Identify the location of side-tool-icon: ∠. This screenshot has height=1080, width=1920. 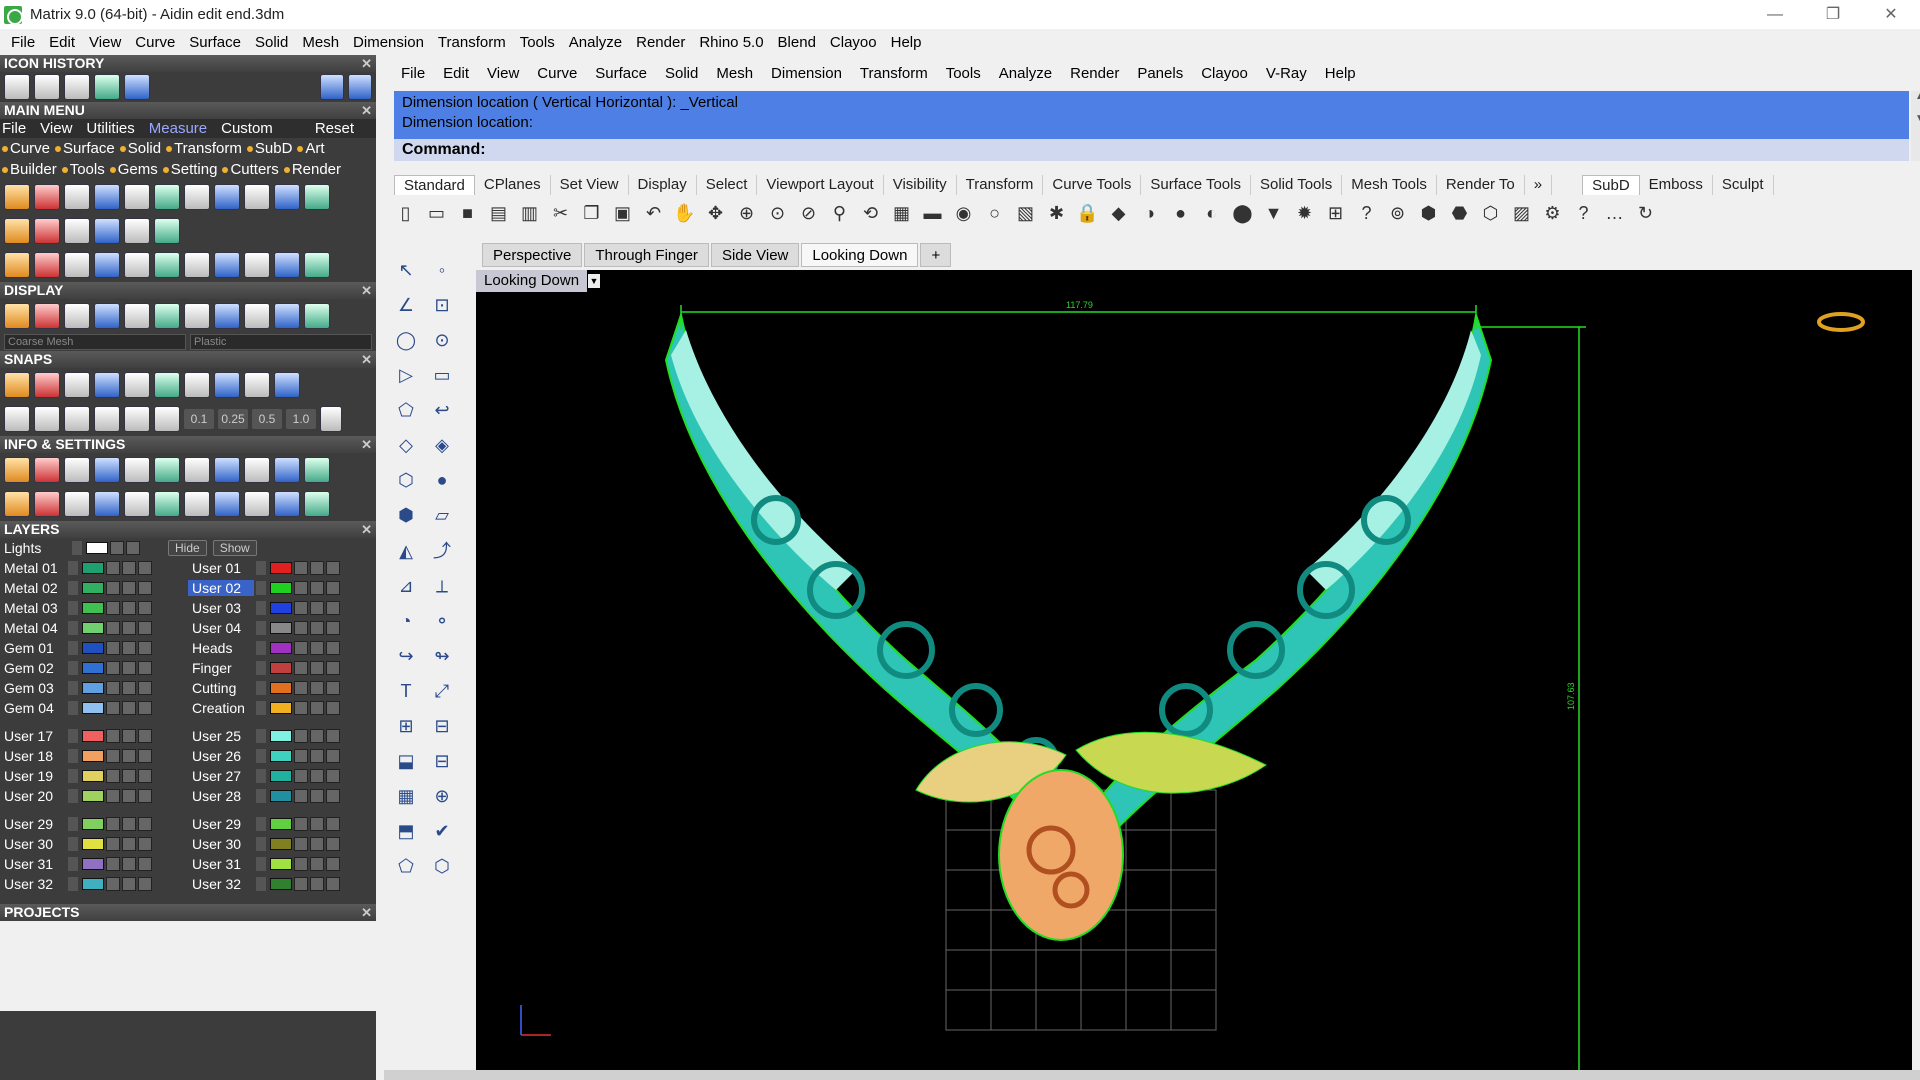
(406, 305).